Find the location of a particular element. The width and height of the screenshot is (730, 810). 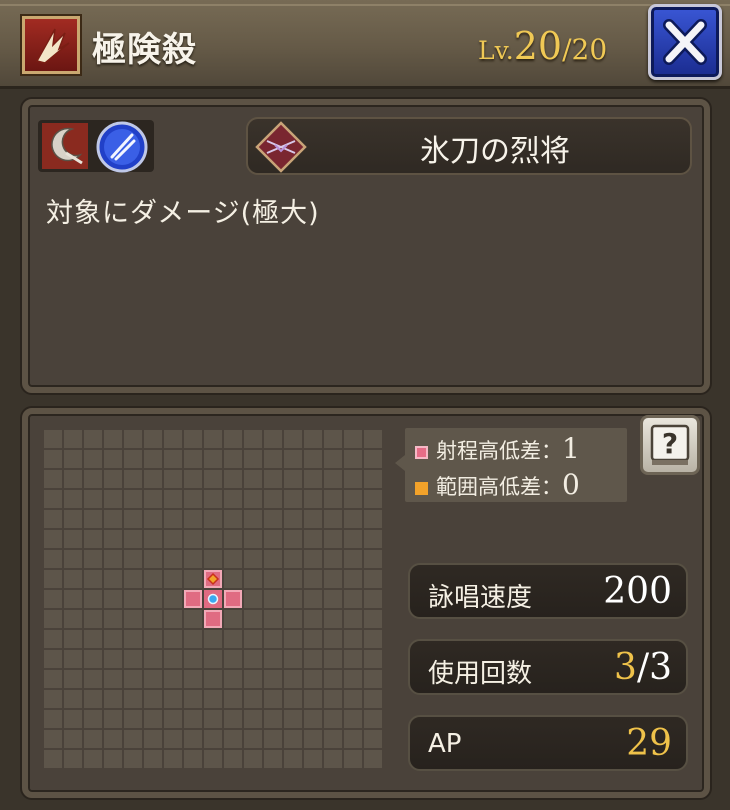

range-height-label: 射程高低差： is located at coordinates (499, 451).